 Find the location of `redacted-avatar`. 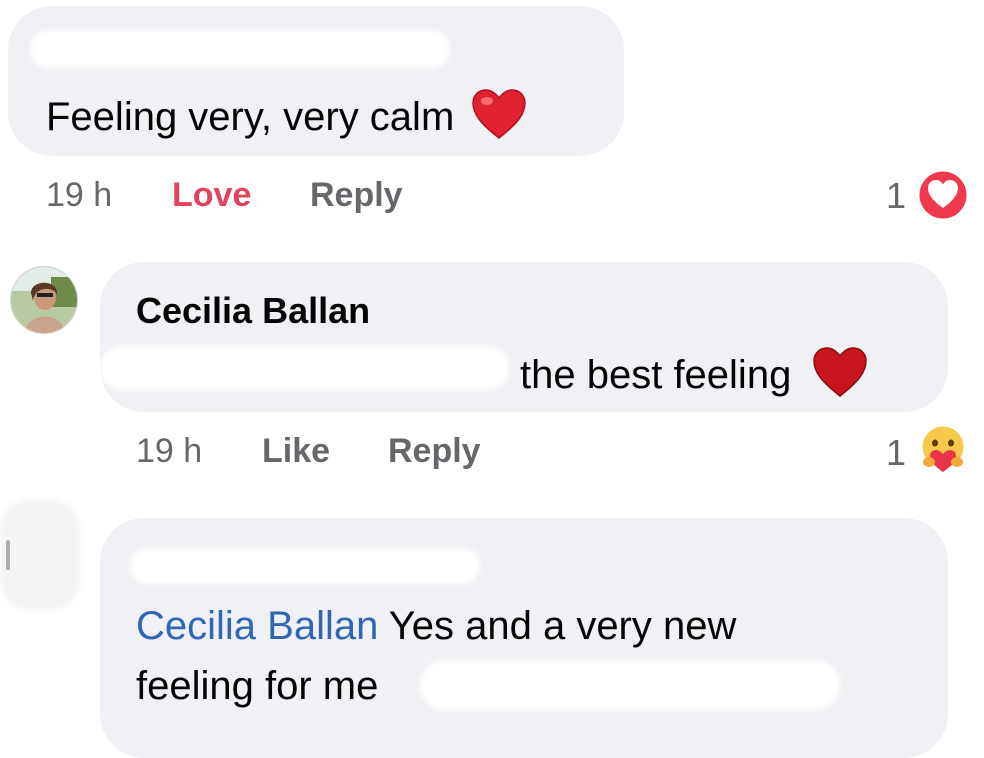

redacted-avatar is located at coordinates (40, 555).